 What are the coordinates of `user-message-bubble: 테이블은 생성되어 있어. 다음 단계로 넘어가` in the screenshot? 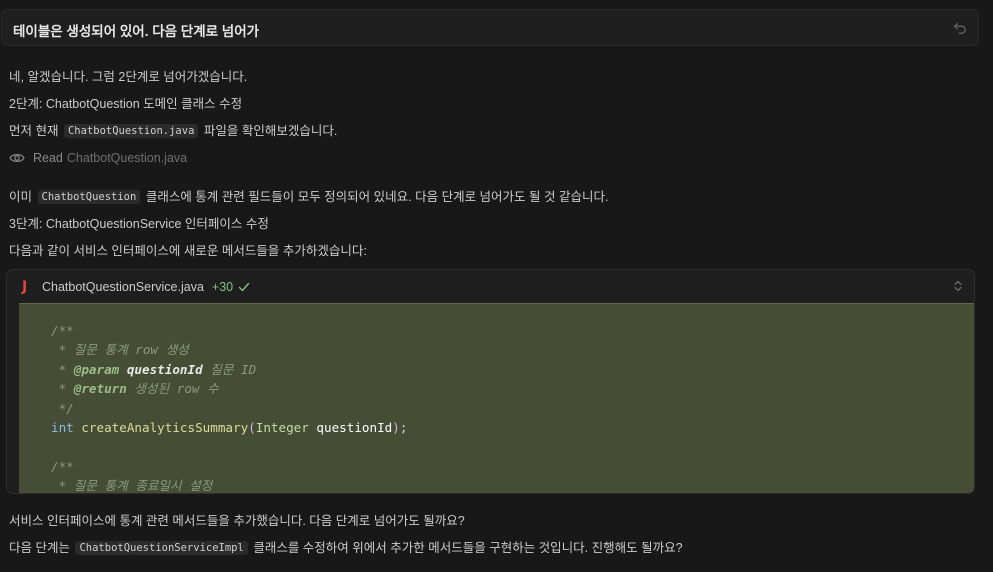 It's located at (490, 27).